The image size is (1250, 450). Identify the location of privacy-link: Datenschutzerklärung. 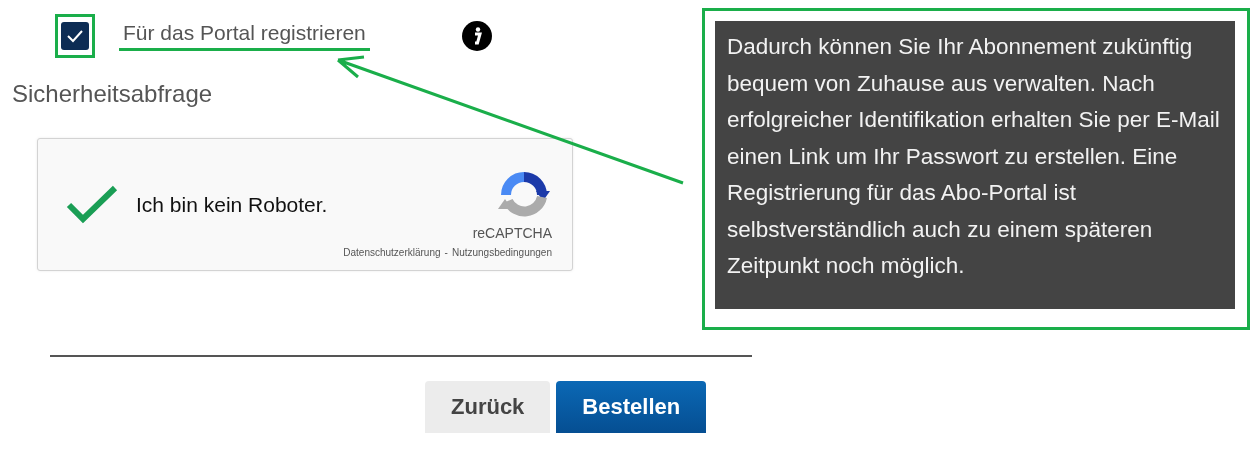
(392, 252).